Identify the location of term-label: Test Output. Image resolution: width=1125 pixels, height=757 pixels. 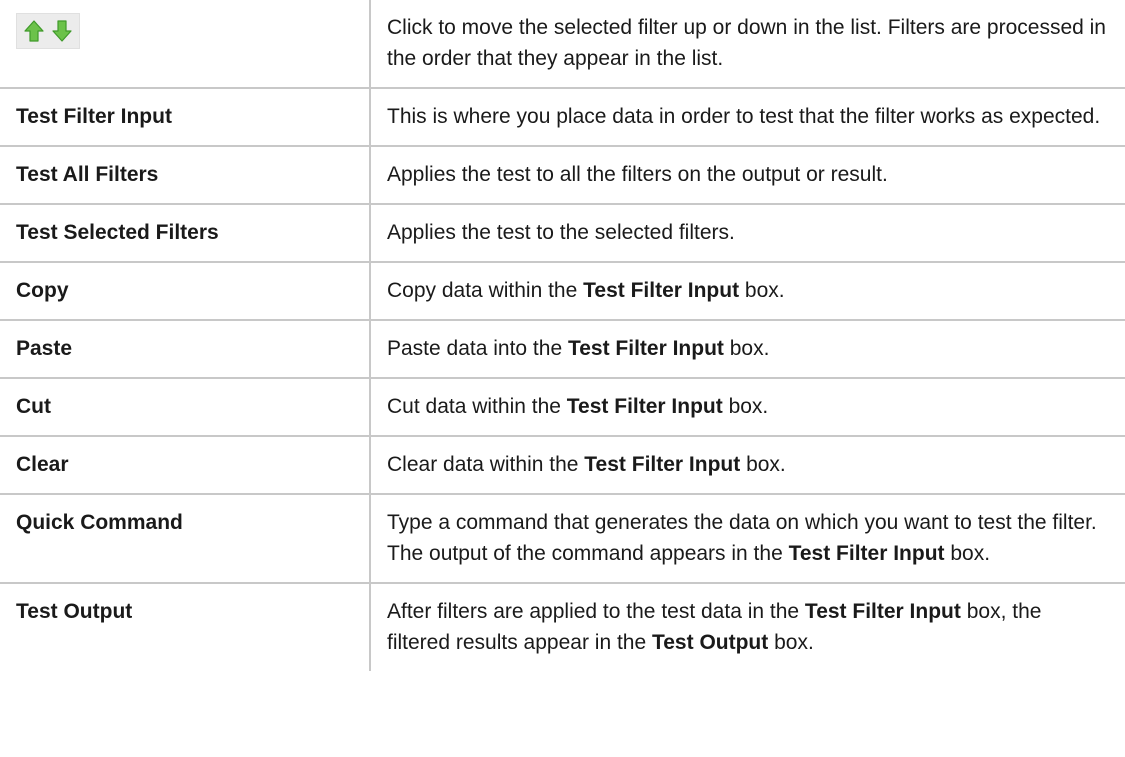
(74, 611).